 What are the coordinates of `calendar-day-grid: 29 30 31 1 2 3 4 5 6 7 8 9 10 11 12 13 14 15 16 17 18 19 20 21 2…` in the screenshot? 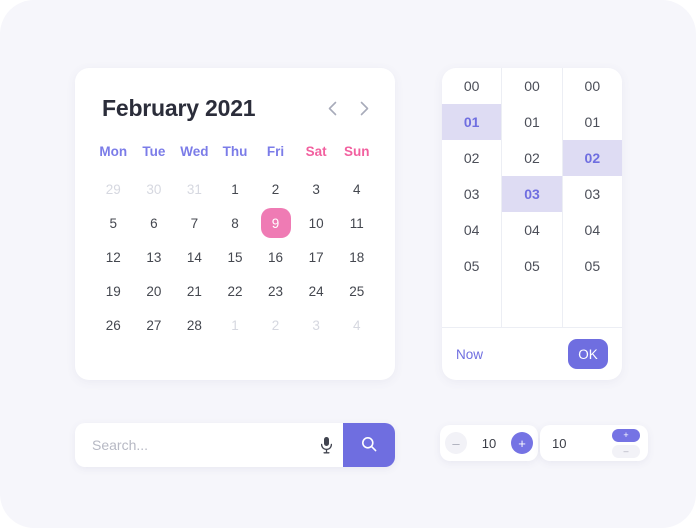 It's located at (235, 257).